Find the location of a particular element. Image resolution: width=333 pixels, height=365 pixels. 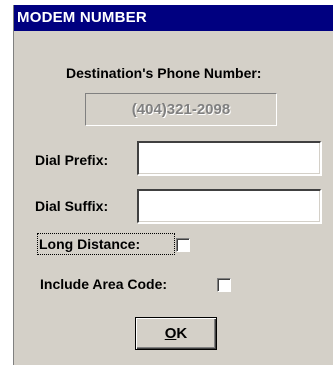

dial-prefix-label: Dial Prefix: is located at coordinates (72, 160).